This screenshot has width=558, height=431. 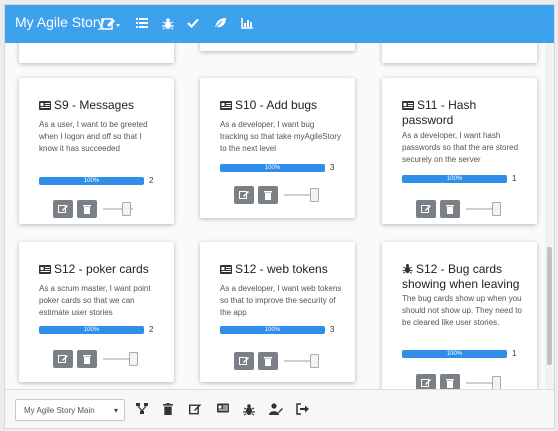 I want to click on vertical-scrollbar, so click(x=549, y=216).